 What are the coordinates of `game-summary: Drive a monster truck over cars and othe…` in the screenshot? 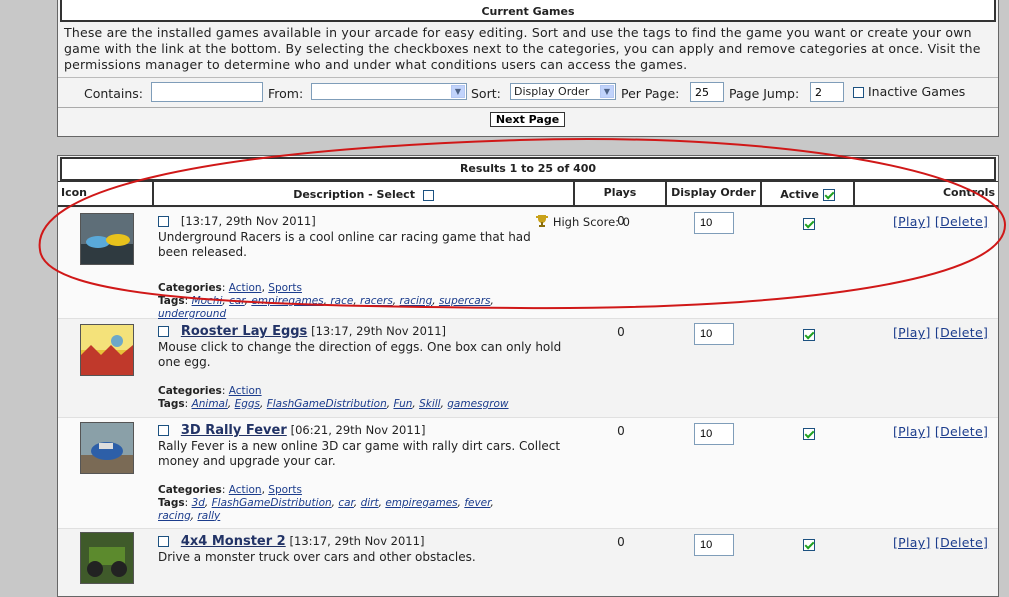 It's located at (317, 556).